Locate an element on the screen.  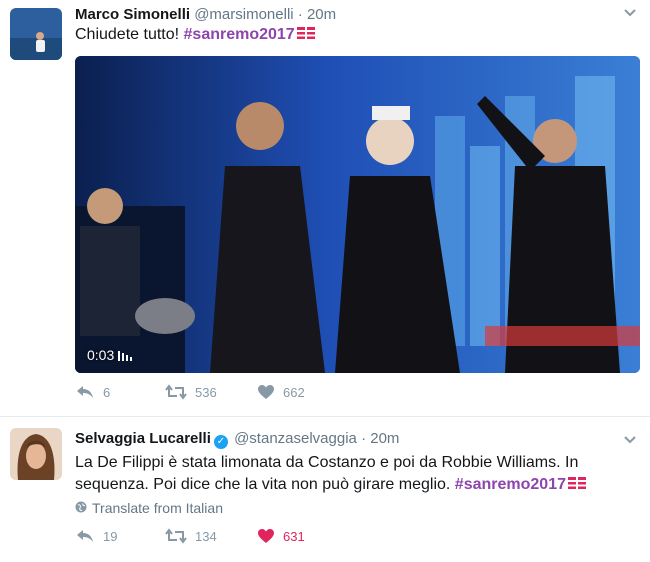
reply-button: 6 is located at coordinates (92, 392).